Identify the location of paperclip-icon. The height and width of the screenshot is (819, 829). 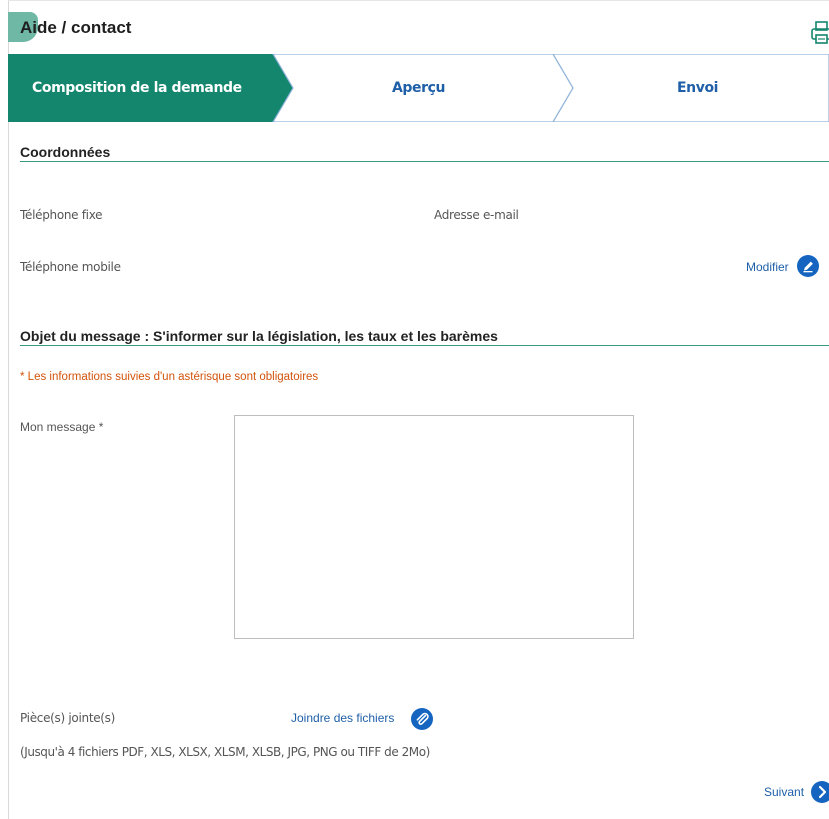
(422, 719).